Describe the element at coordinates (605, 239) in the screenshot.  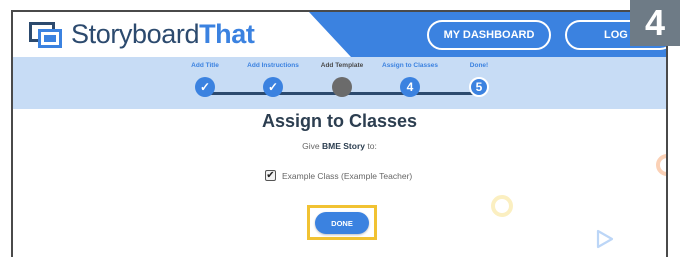
I see `decorative-triangle-icon` at that location.